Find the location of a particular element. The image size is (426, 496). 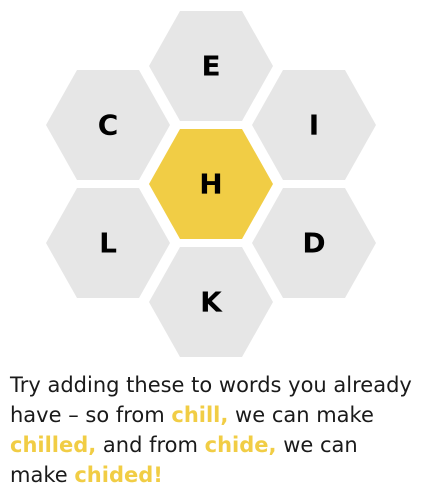

hex-cell-lower-left: L is located at coordinates (108, 243).